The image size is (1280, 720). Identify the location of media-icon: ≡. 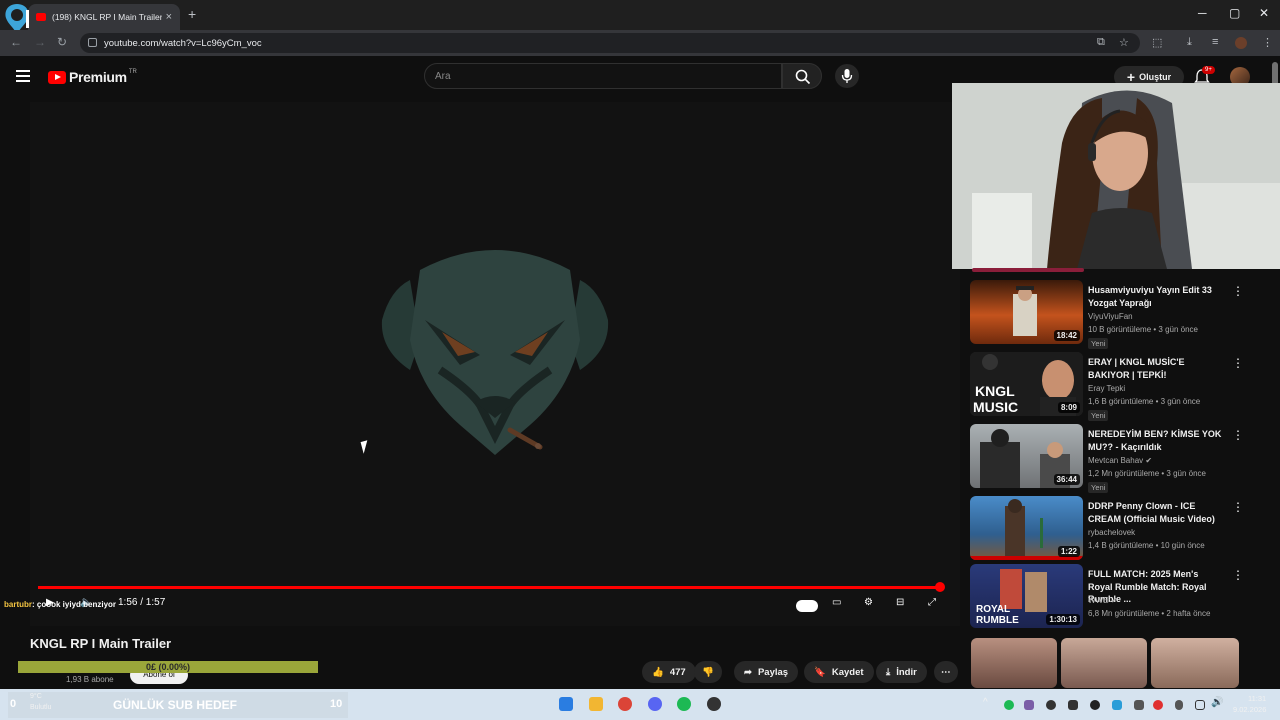
(1215, 42).